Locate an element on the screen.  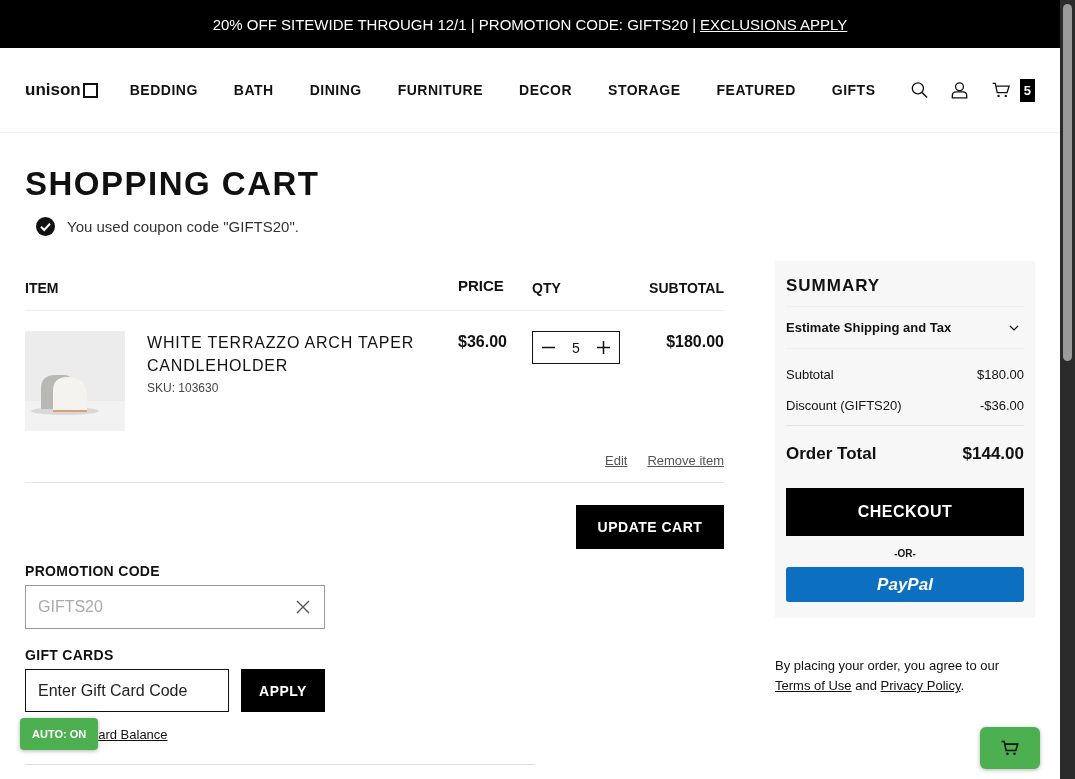
gift-cards-label: GIFT CARDS is located at coordinates (70, 655).